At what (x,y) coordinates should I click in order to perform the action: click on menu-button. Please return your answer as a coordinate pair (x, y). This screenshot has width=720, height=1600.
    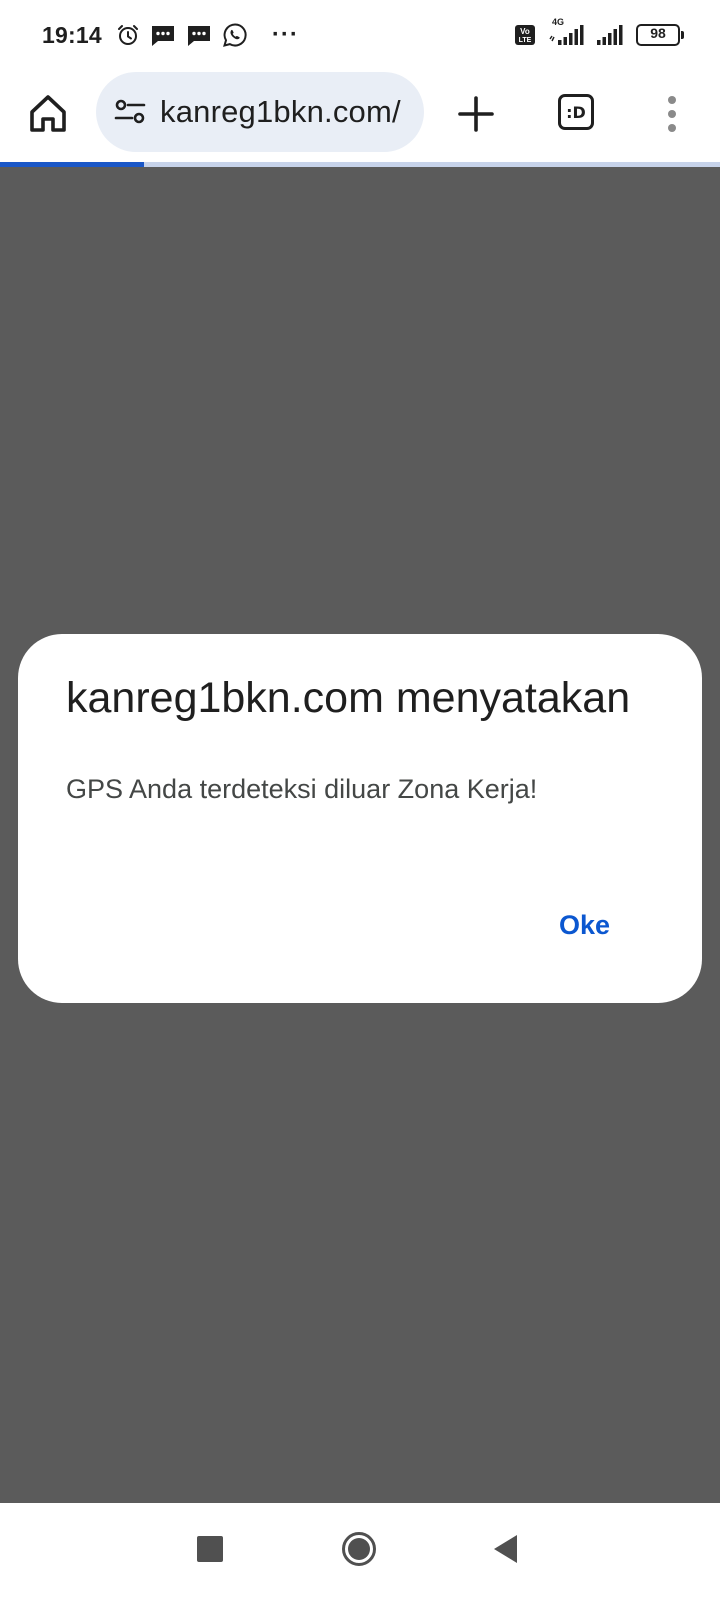
    Looking at the image, I should click on (672, 114).